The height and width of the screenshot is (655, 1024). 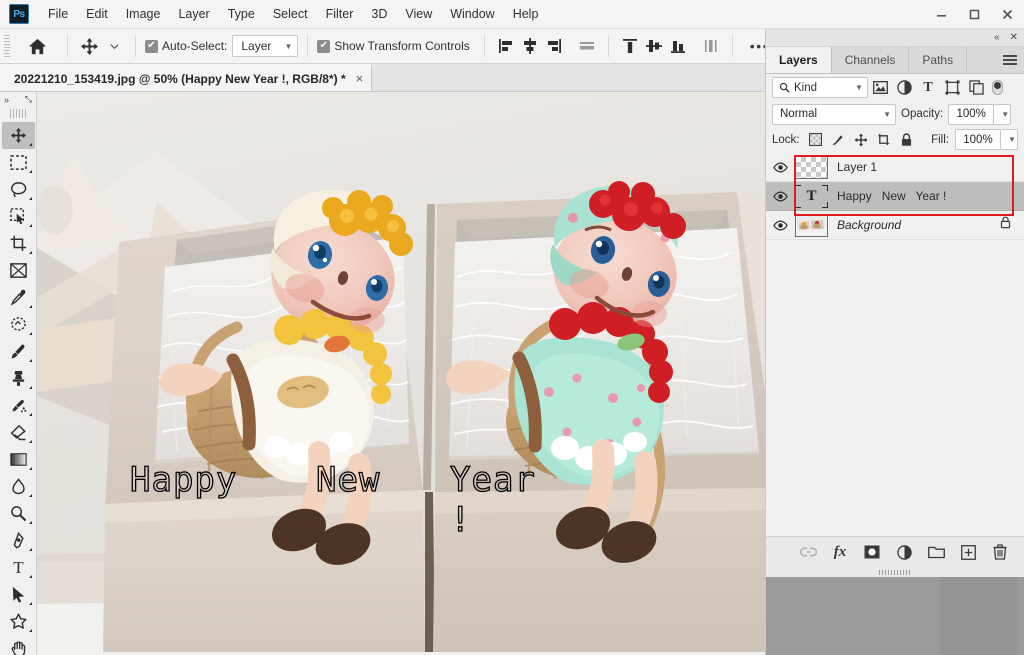 What do you see at coordinates (18, 378) in the screenshot?
I see `clone-stamp-tool` at bounding box center [18, 378].